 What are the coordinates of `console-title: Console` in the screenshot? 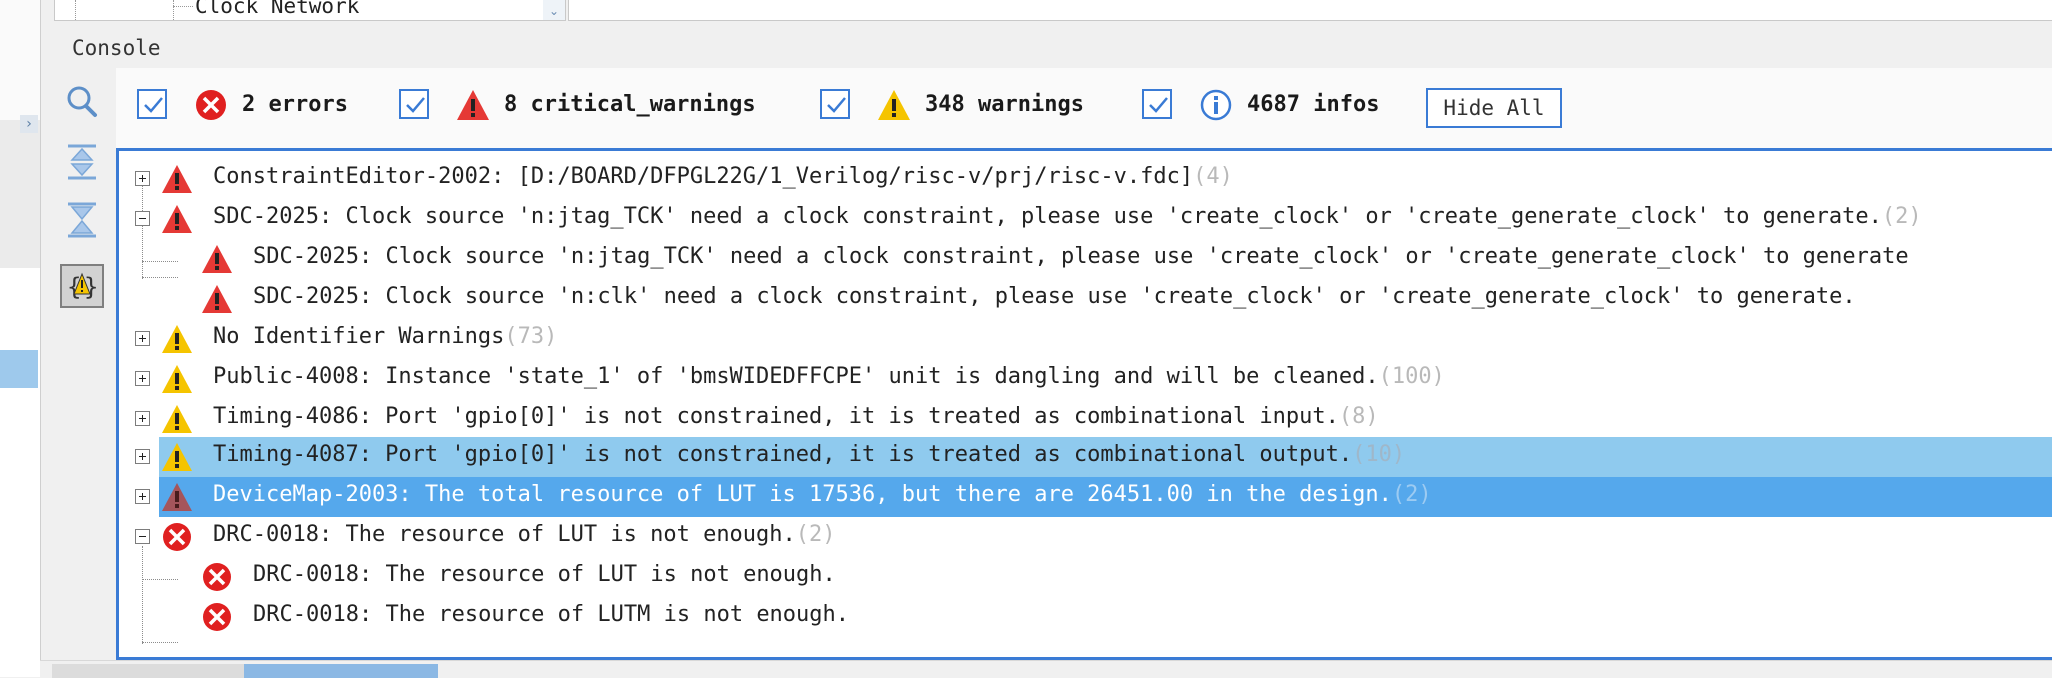 It's located at (116, 48).